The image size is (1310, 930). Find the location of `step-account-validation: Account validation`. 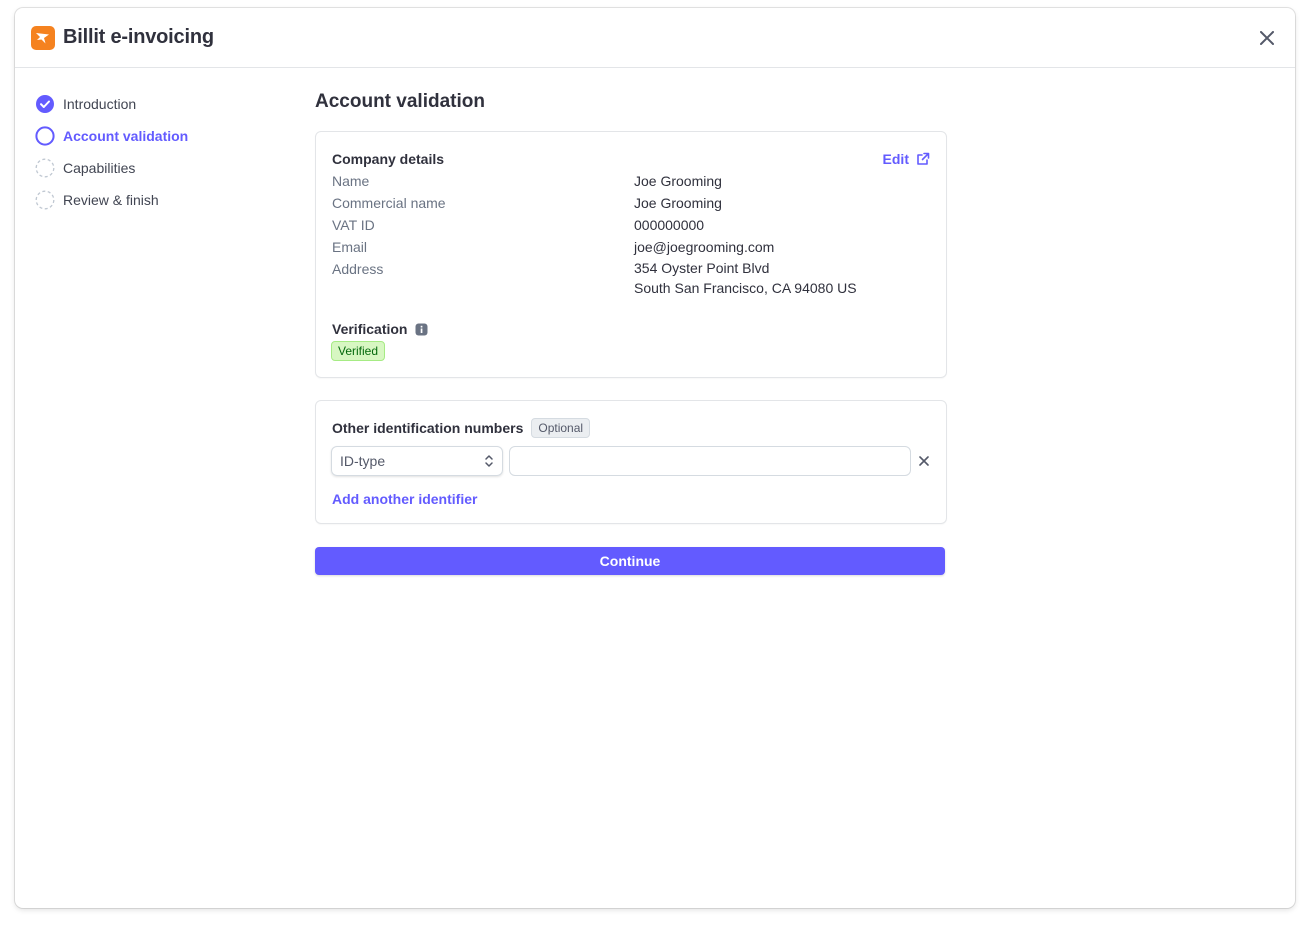

step-account-validation: Account validation is located at coordinates (155, 136).